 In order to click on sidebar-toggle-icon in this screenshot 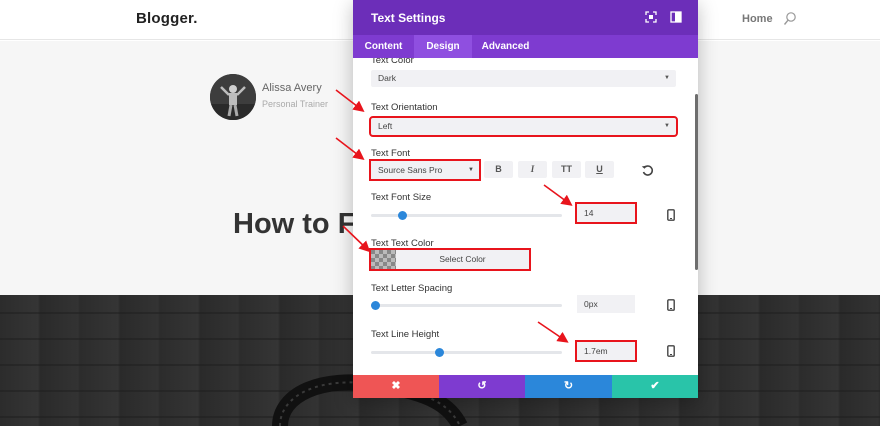, I will do `click(676, 17)`.